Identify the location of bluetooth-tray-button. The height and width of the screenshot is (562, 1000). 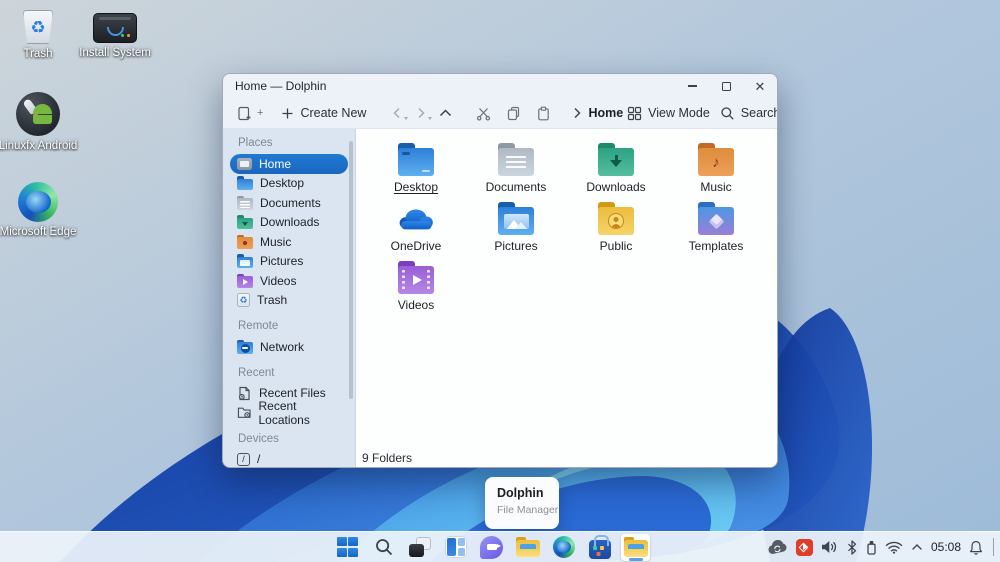
(852, 547).